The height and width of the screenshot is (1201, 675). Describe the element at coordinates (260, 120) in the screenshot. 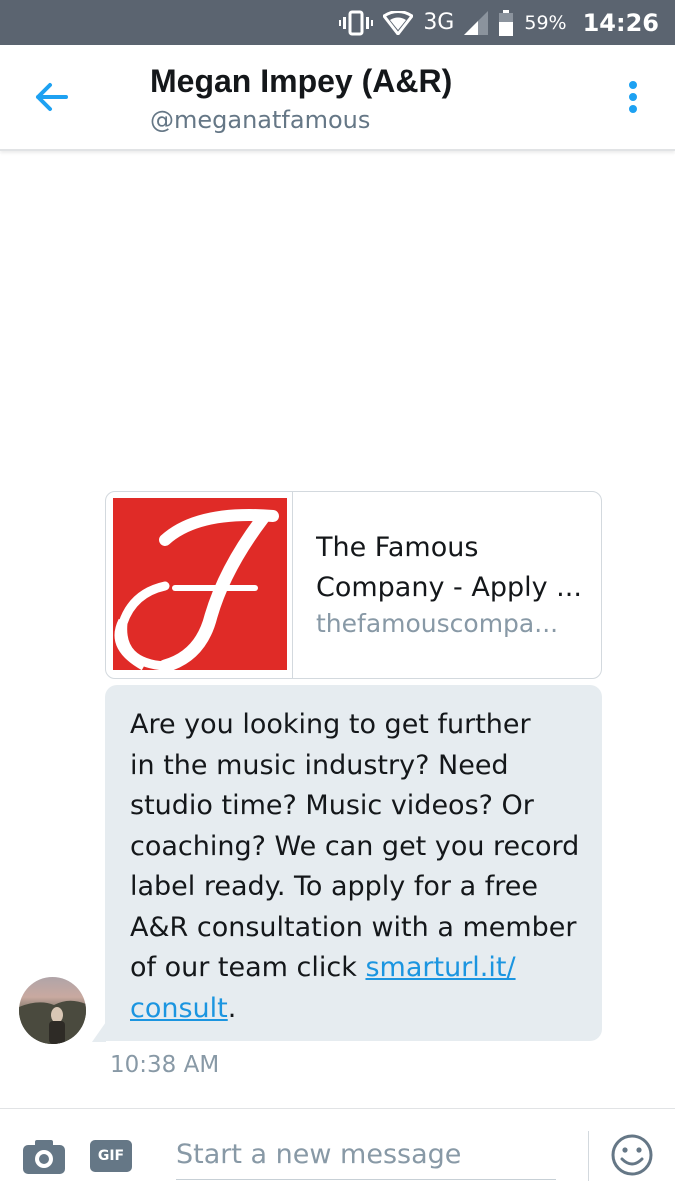

I see `conversation-handle: @meganatfamous` at that location.